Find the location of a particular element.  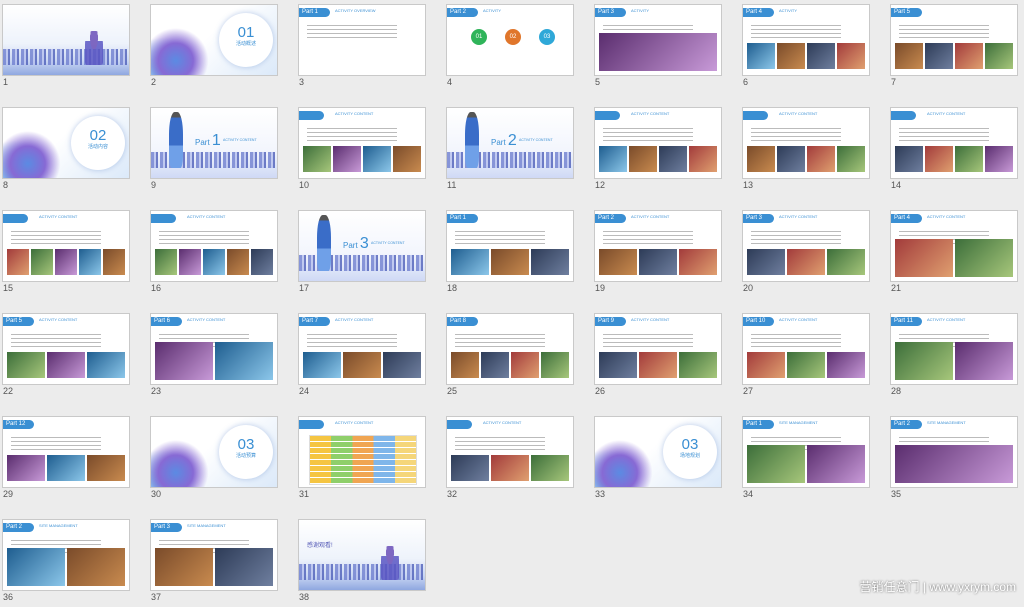

slide-thumbnail: 感谢观看! is located at coordinates (362, 555).